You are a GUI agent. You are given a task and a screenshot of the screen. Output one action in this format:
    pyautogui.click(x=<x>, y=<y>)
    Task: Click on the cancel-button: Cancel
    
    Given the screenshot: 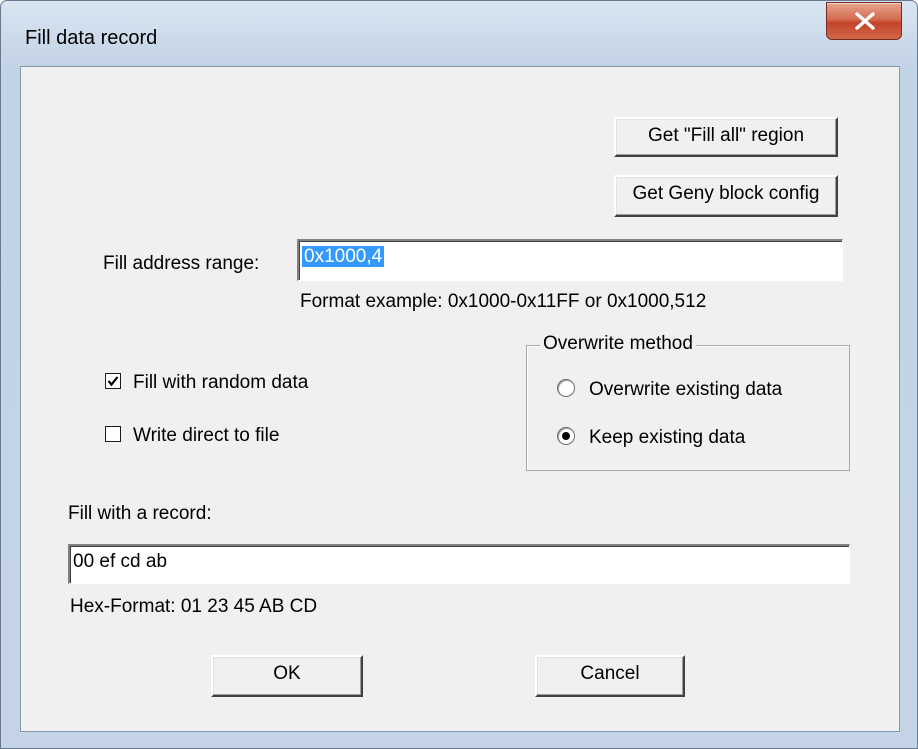 What is the action you would take?
    pyautogui.click(x=610, y=676)
    